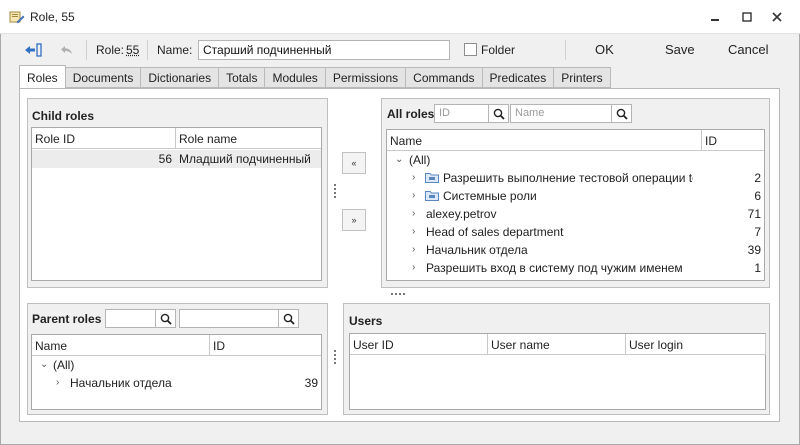 This screenshot has height=445, width=800. I want to click on role-name: Системные роли, so click(490, 196).